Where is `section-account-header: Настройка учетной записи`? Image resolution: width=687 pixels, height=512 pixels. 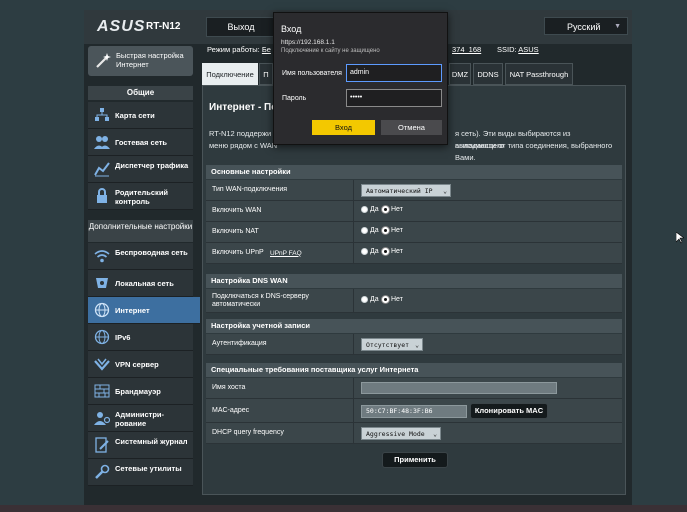 section-account-header: Настройка учетной записи is located at coordinates (414, 326).